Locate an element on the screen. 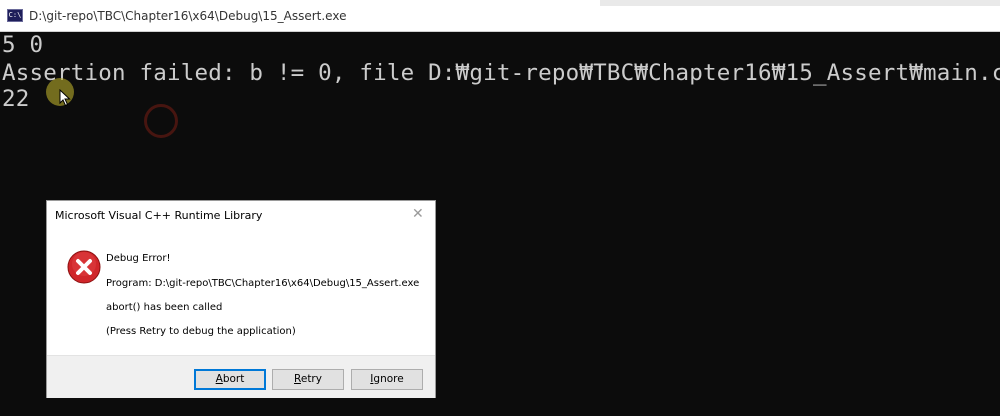  error-hint: (Press Retry to debug the application) is located at coordinates (201, 331).